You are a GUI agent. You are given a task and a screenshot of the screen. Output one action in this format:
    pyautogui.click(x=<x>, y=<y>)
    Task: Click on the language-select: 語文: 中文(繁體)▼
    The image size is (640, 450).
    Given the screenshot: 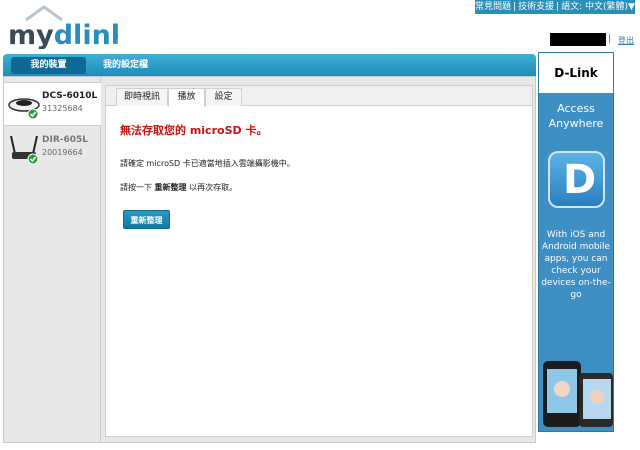 What is the action you would take?
    pyautogui.click(x=598, y=7)
    